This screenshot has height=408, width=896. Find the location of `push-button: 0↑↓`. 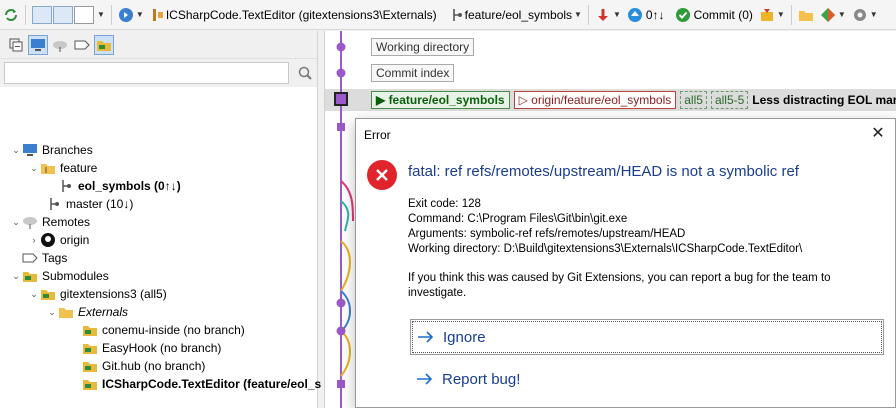

push-button: 0↑↓ is located at coordinates (646, 15).